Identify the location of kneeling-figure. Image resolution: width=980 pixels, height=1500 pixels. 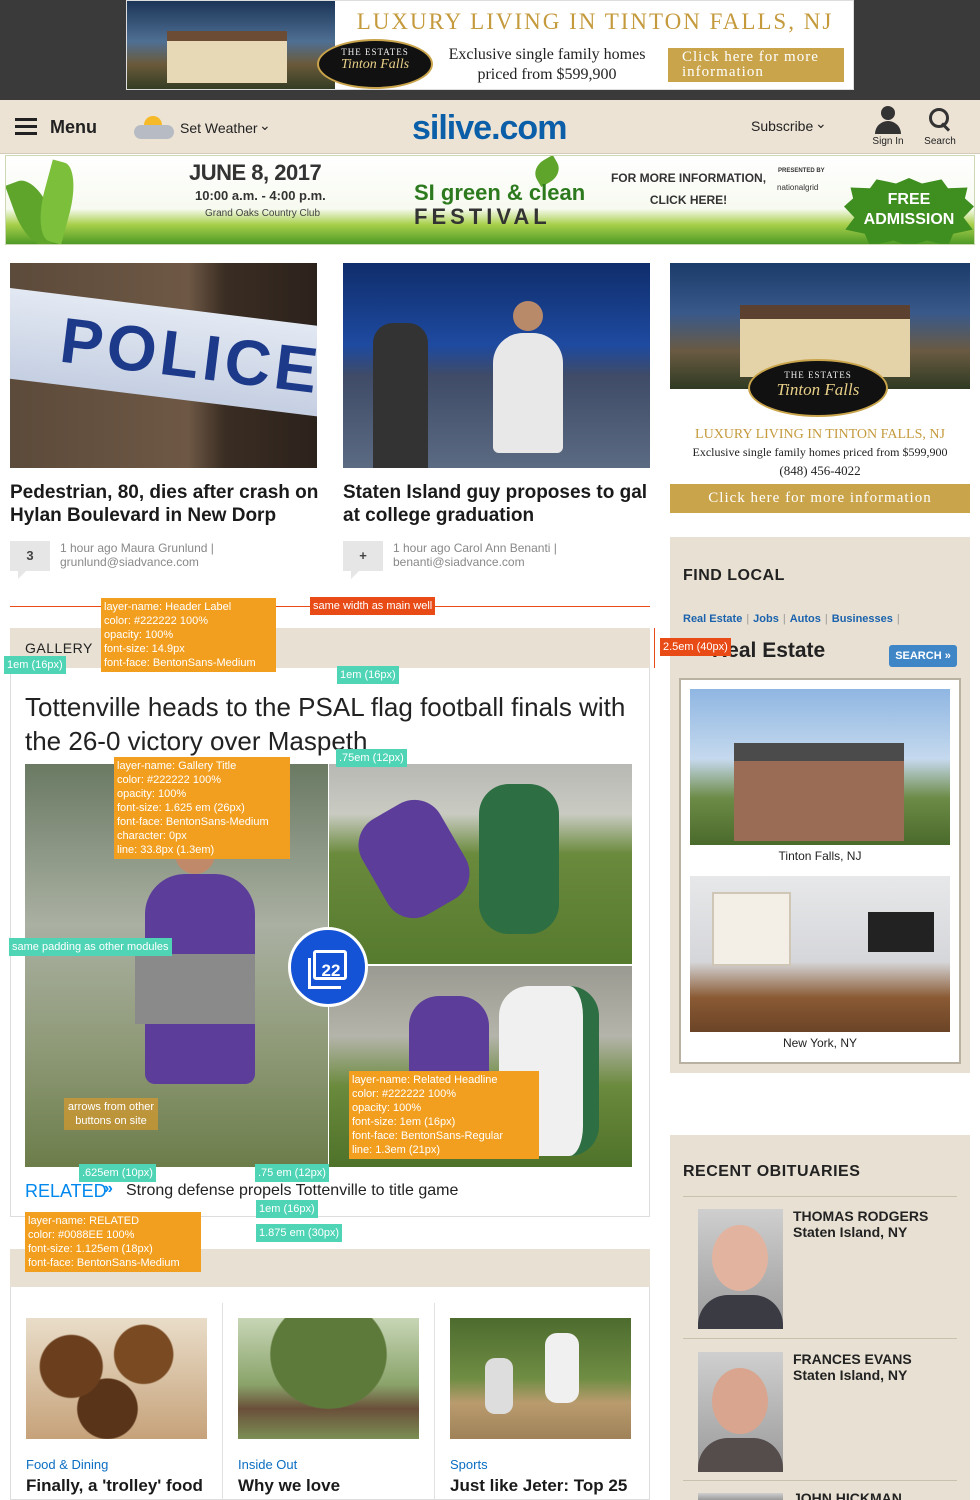
(528, 377).